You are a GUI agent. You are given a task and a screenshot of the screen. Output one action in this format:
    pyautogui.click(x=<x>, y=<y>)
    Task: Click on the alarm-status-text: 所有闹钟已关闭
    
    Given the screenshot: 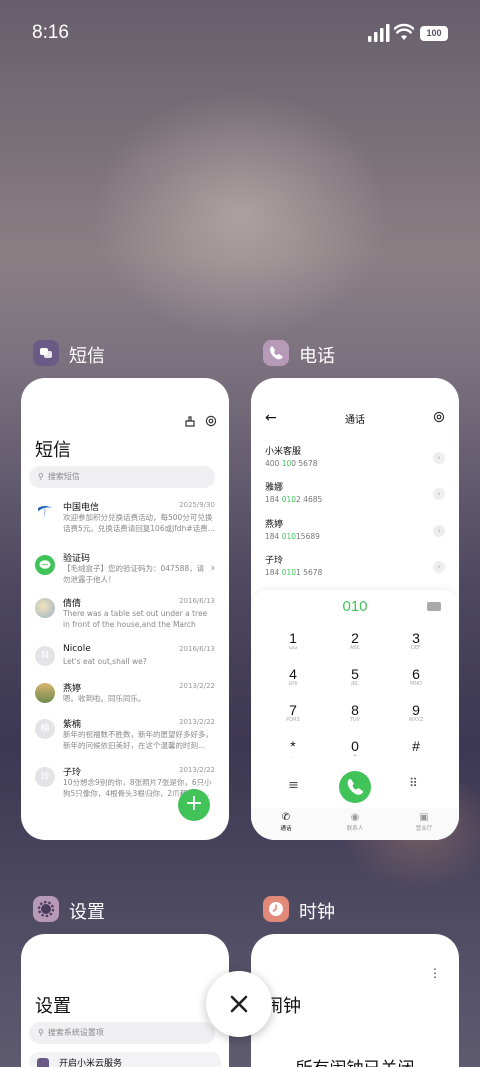 What is the action you would take?
    pyautogui.click(x=355, y=1060)
    